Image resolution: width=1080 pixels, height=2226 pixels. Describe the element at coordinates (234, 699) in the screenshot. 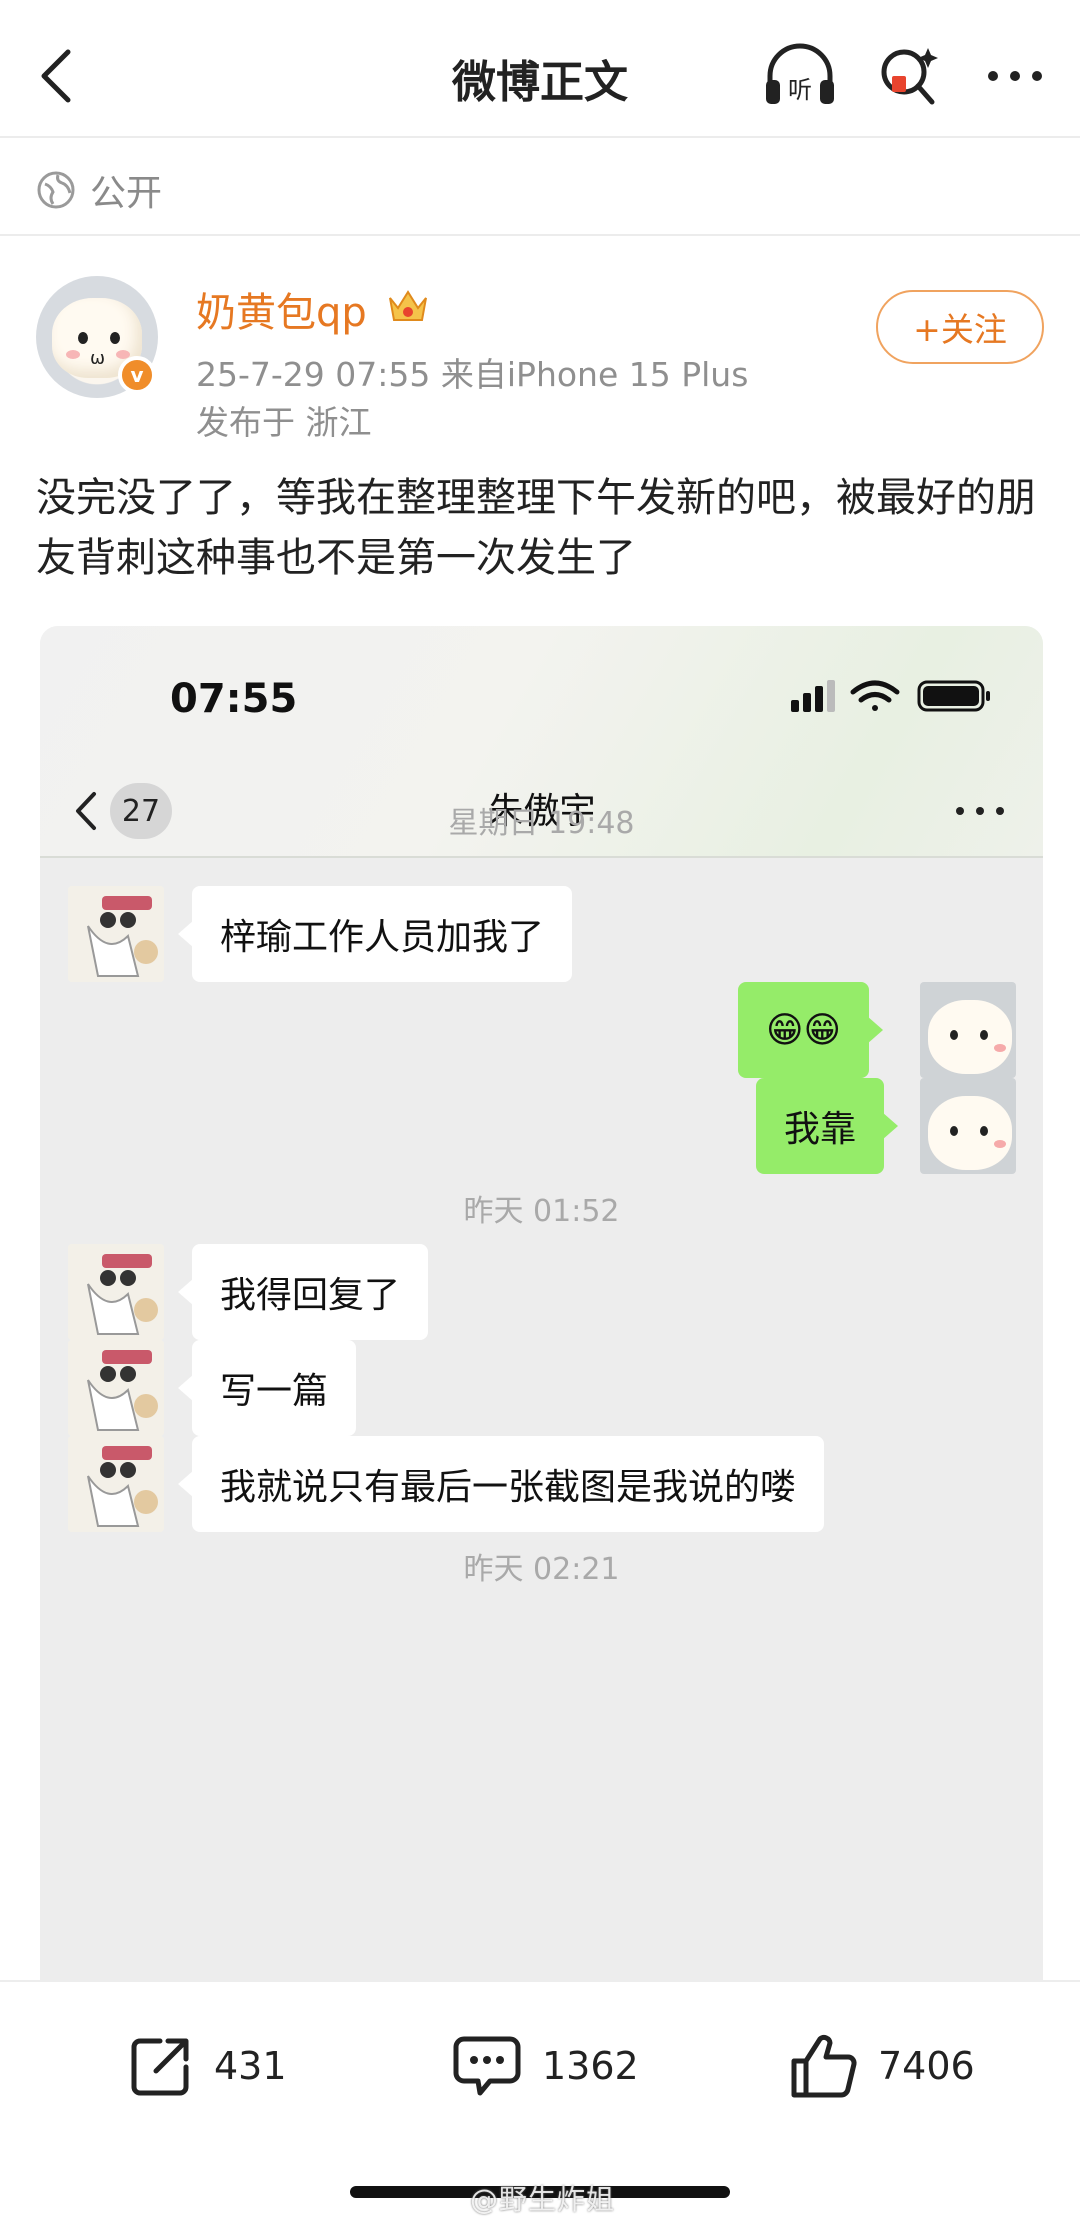

I see `status-time: 07:55` at that location.